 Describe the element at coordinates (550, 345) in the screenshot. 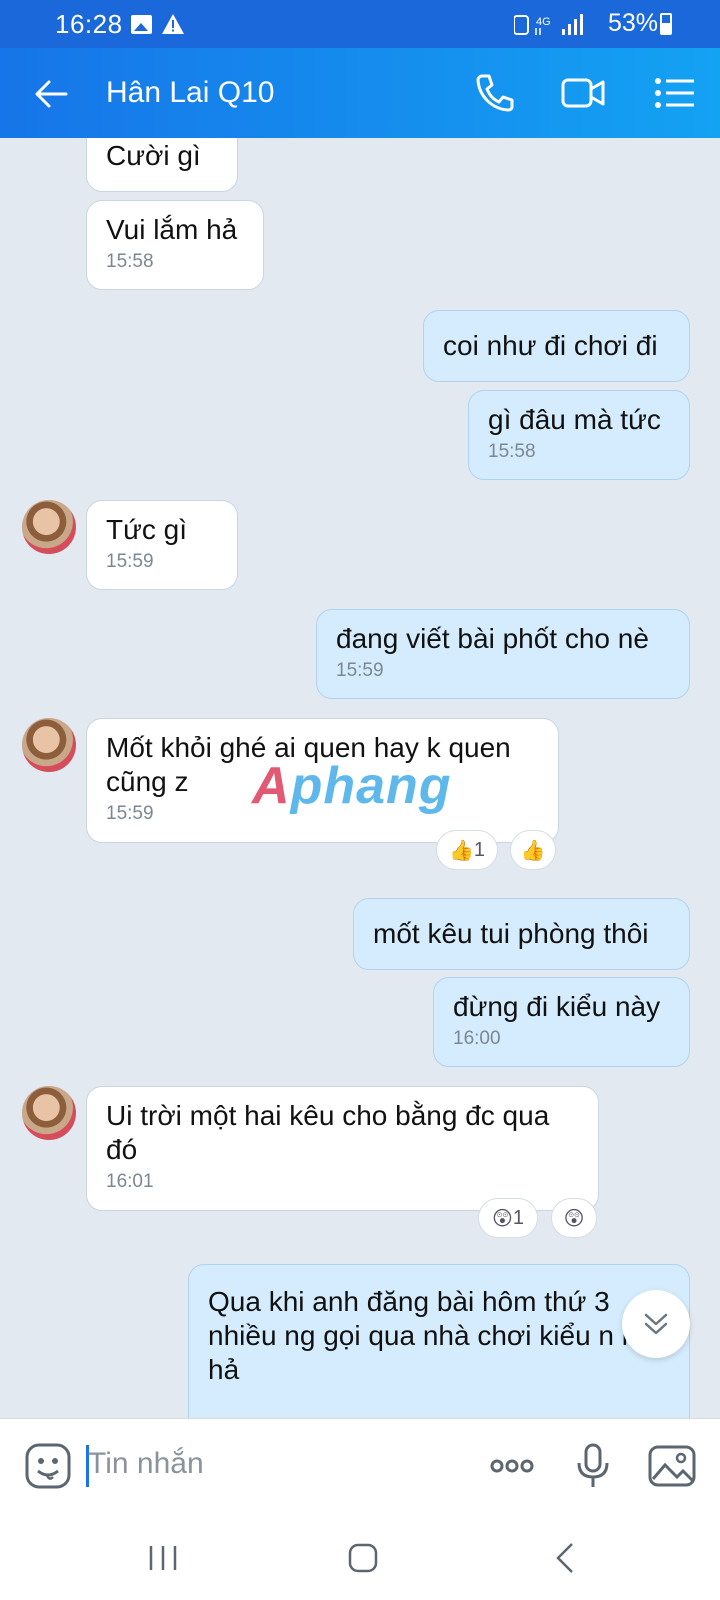

I see `message-text: coi như đi chơi đi` at that location.